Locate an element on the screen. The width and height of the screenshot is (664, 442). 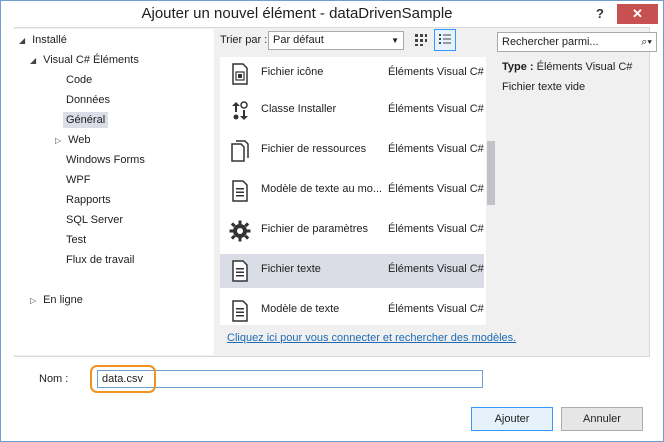
template-name: Fichier texte is located at coordinates (291, 269).